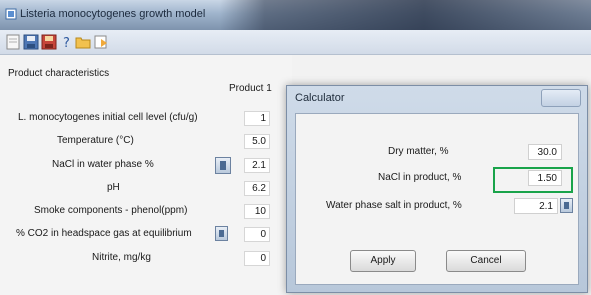 This screenshot has height=295, width=591. What do you see at coordinates (121, 257) in the screenshot?
I see `label-nitrite: Nitrite, mg/kg` at bounding box center [121, 257].